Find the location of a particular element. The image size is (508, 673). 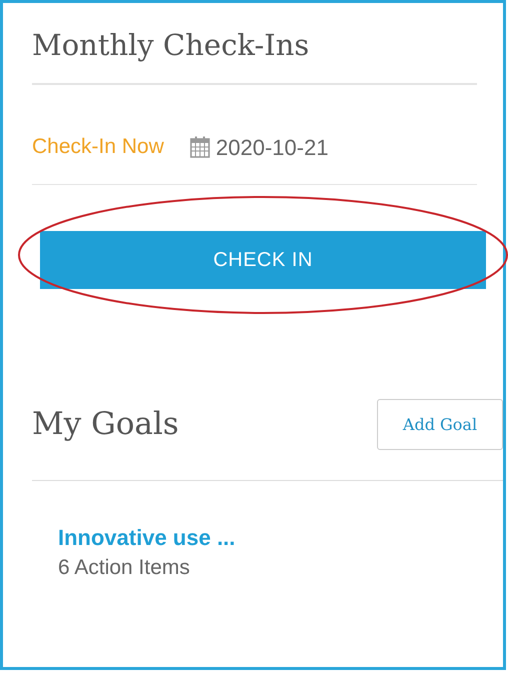

section-title: My Goals is located at coordinates (105, 424).